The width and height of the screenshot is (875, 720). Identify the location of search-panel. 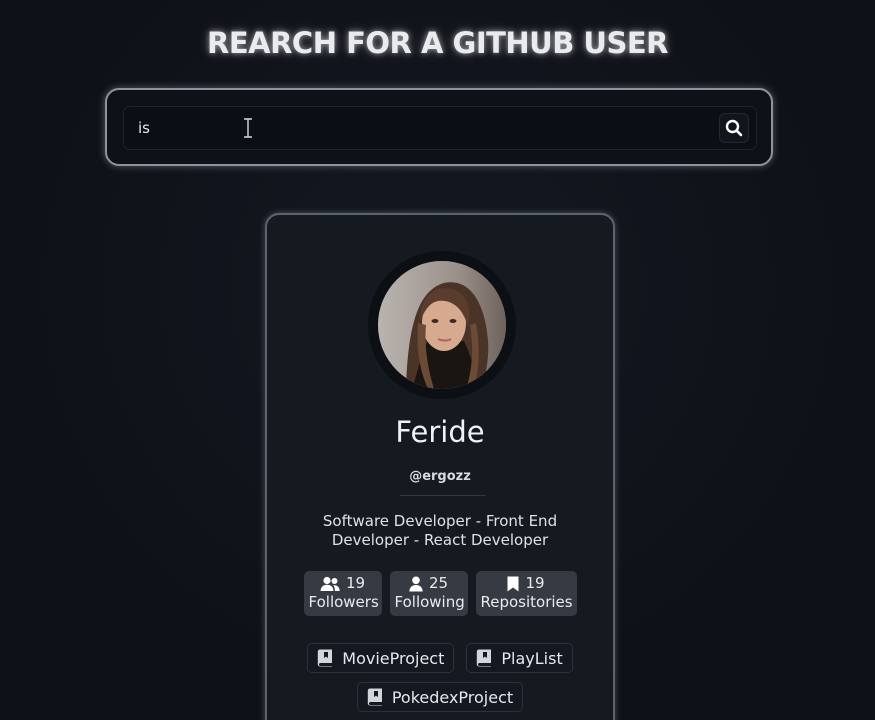
(439, 127).